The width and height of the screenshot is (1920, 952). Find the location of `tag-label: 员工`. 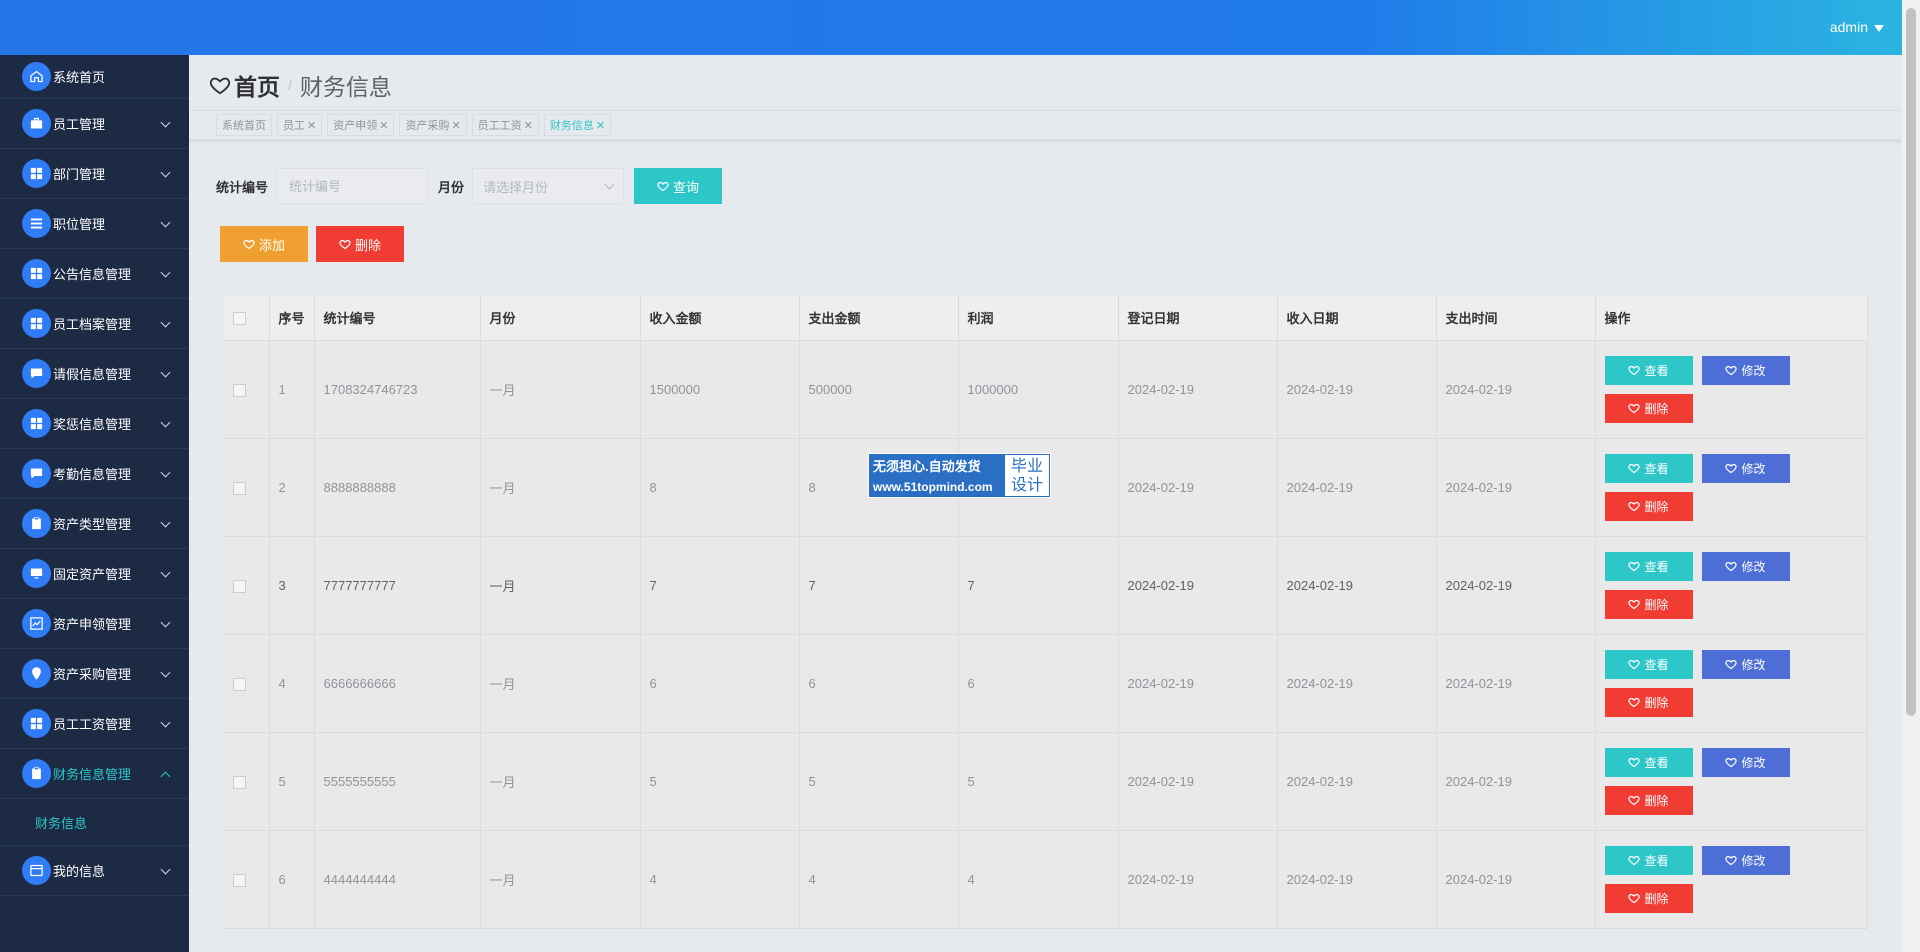

tag-label: 员工 is located at coordinates (294, 126).